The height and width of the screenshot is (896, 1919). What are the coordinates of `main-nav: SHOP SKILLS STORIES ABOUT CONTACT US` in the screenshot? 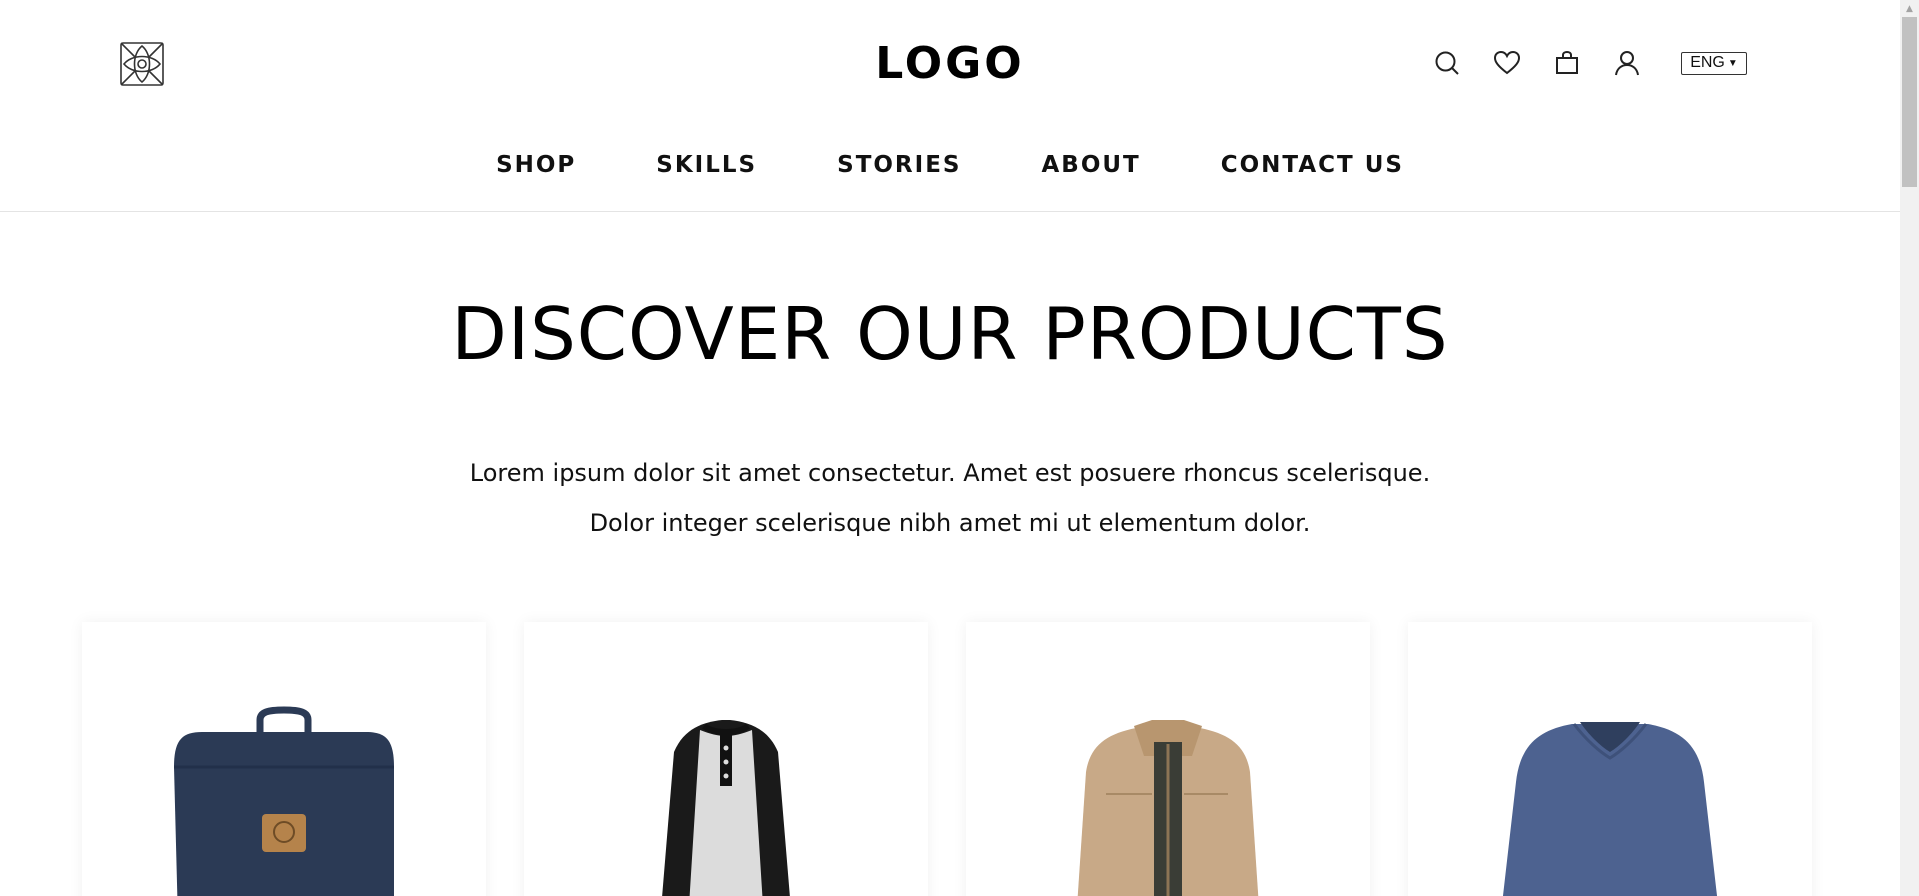 It's located at (950, 165).